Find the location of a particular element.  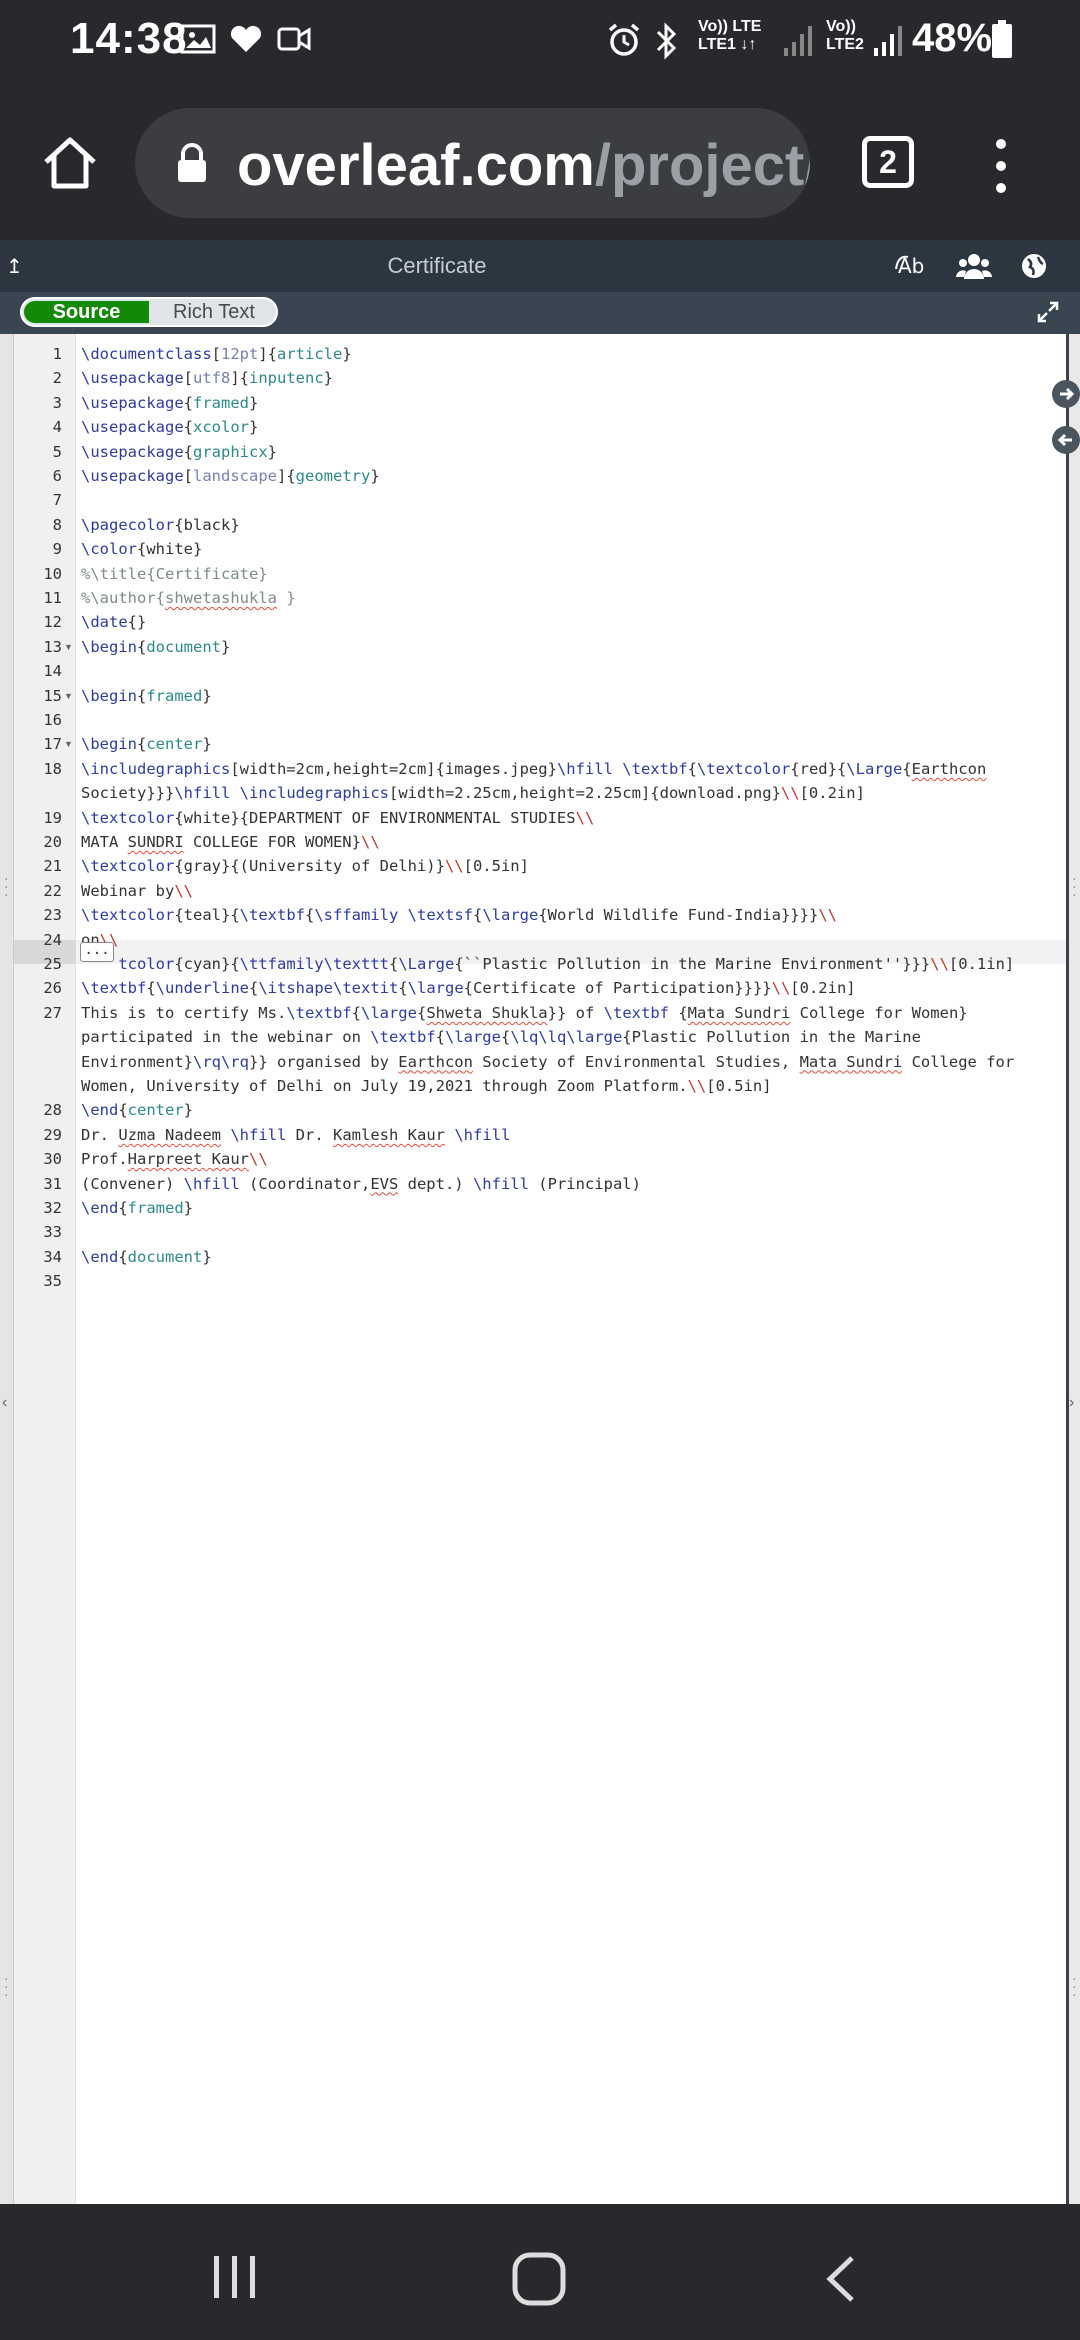

code-token: [width=2cm,height=2cm]{images.jpeg} is located at coordinates (393, 768).